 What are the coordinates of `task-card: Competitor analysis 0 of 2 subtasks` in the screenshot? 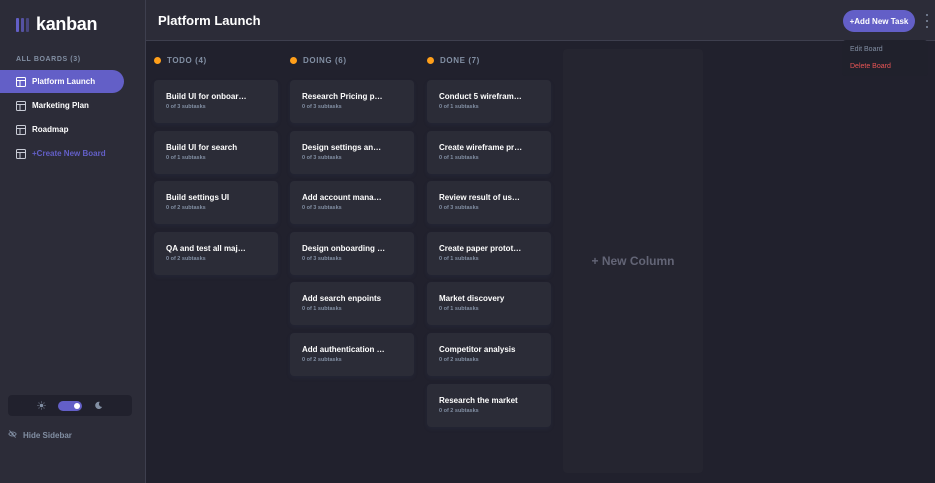 It's located at (489, 354).